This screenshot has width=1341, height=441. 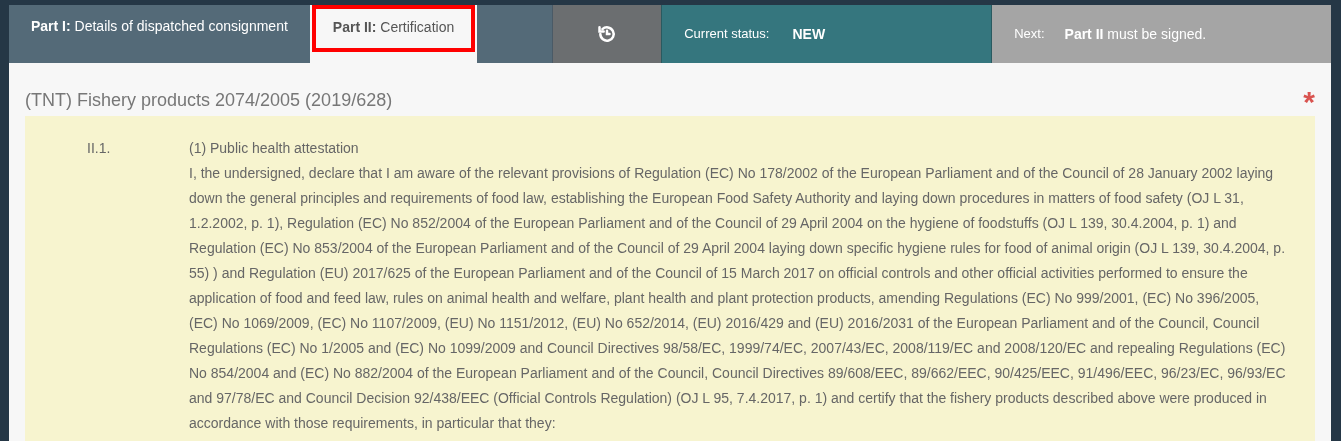 I want to click on status-label: Current status:, so click(x=727, y=34).